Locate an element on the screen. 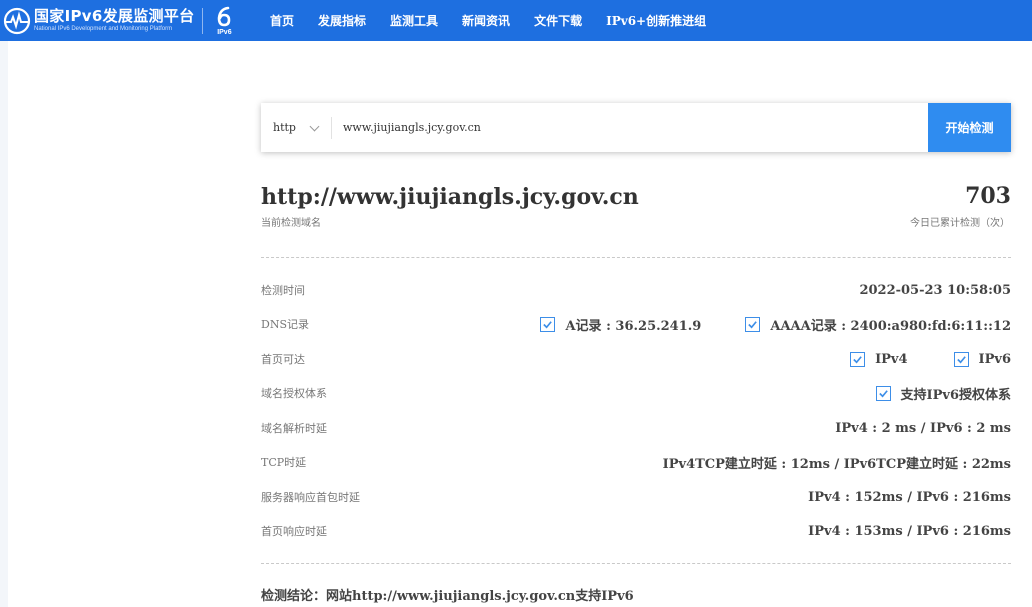  main-menu: 首页 发展指标 监测工具 新闻资讯 文件下载 IPv6+创新推进组 is located at coordinates (500, 20).